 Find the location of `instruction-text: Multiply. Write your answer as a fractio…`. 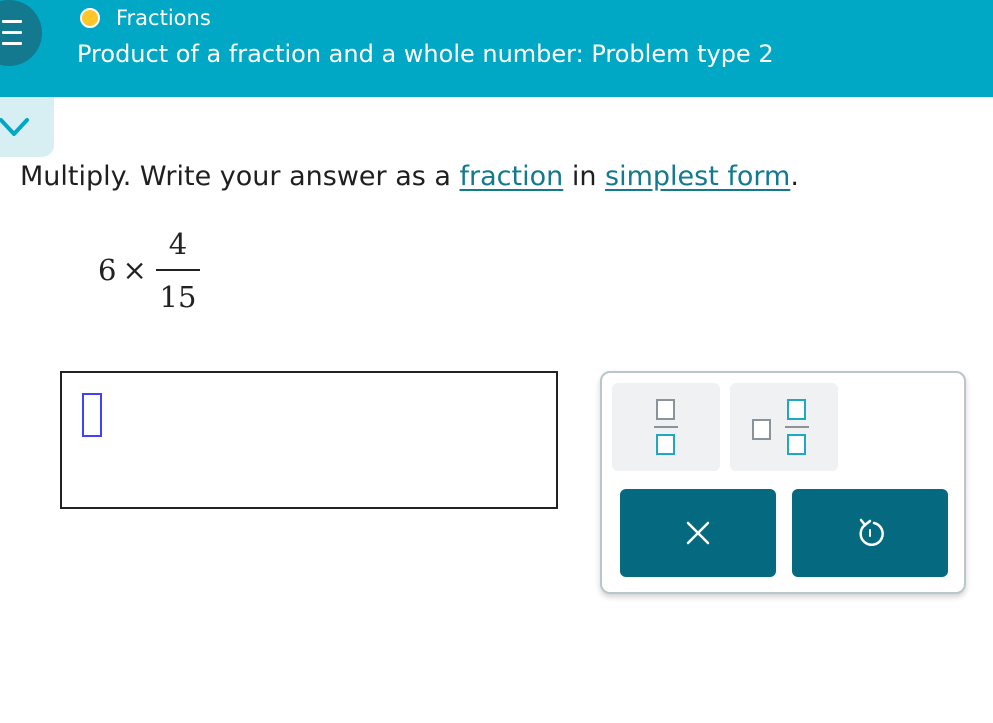

instruction-text: Multiply. Write your answer as a fractio… is located at coordinates (409, 176).